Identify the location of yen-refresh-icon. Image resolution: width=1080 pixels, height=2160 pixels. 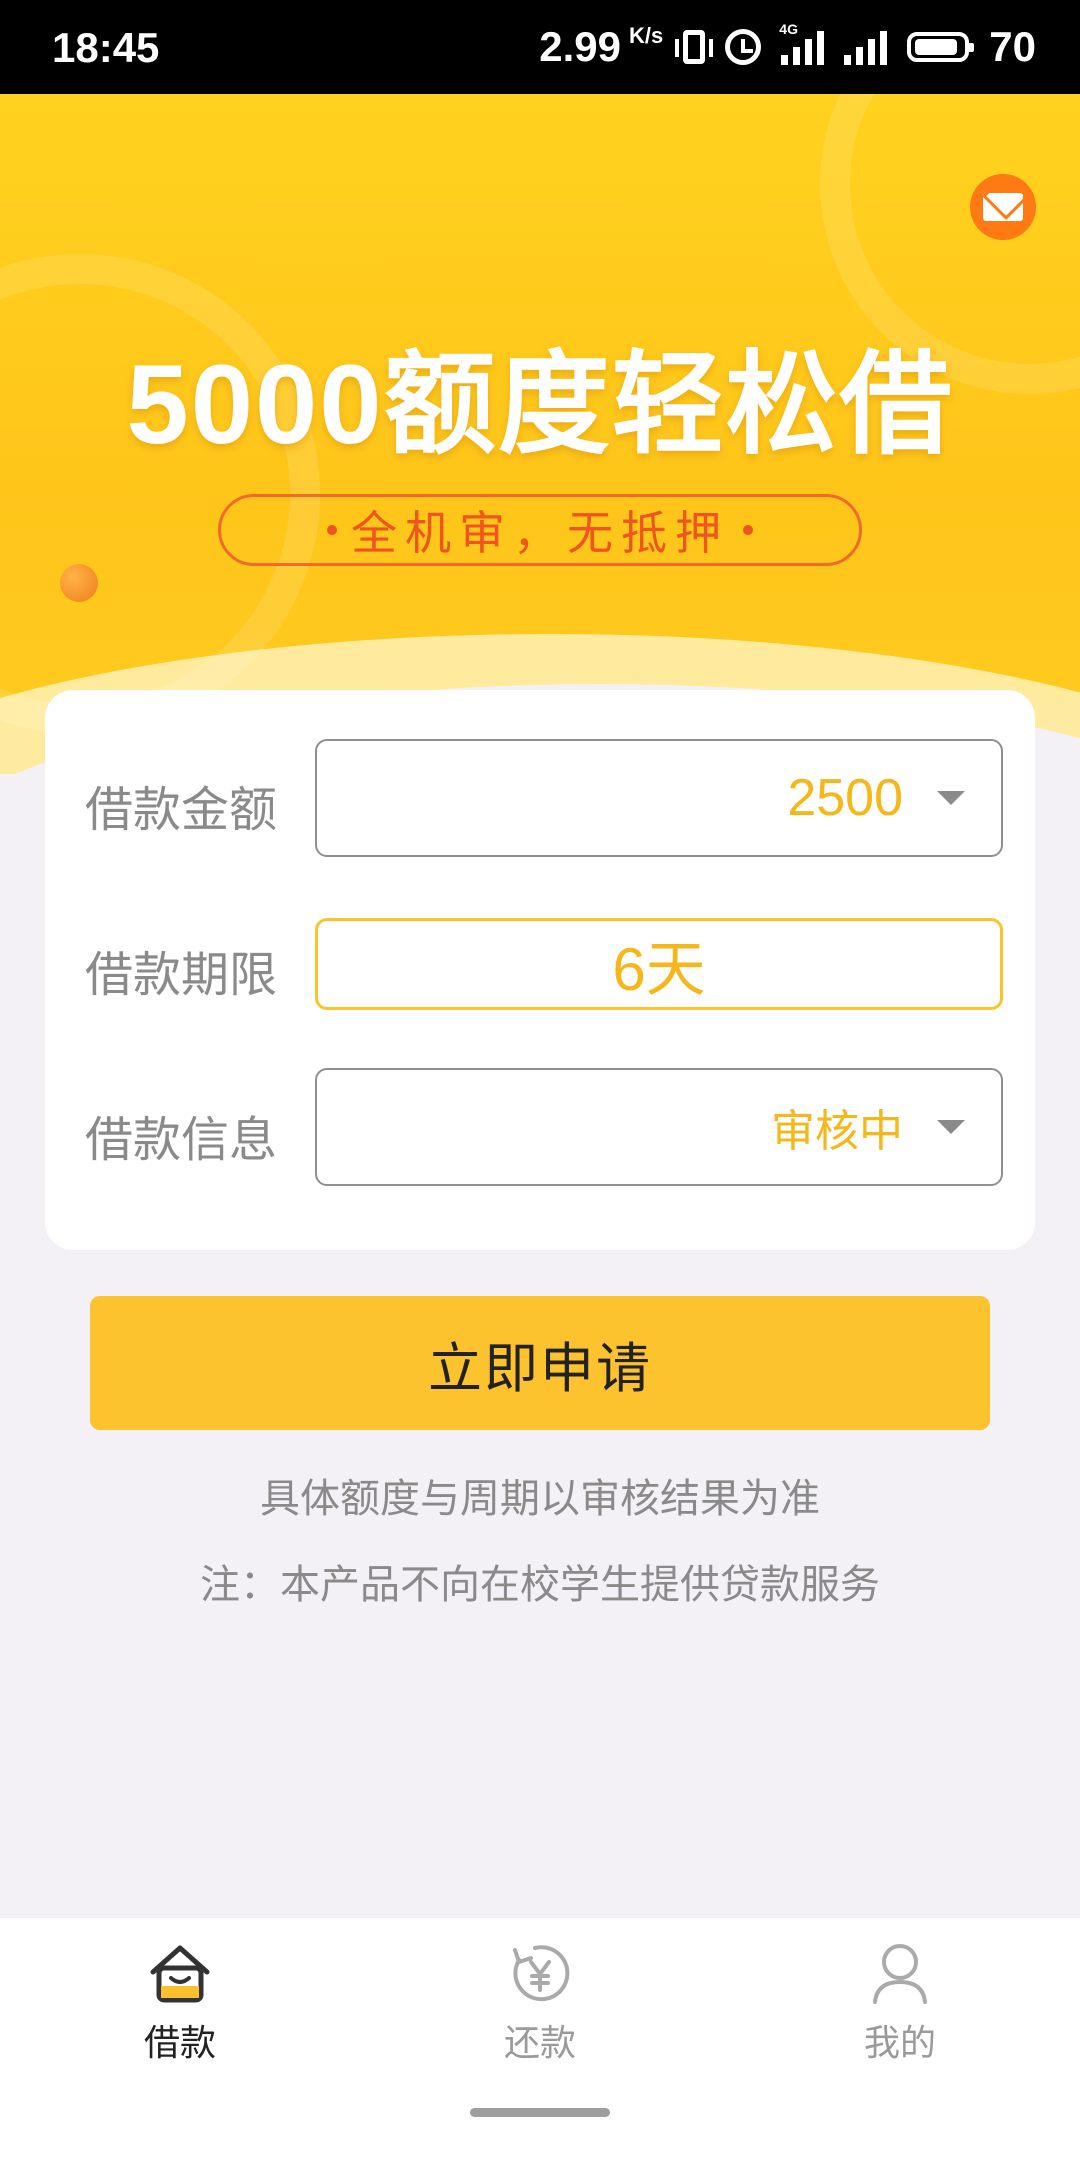
(541, 1973).